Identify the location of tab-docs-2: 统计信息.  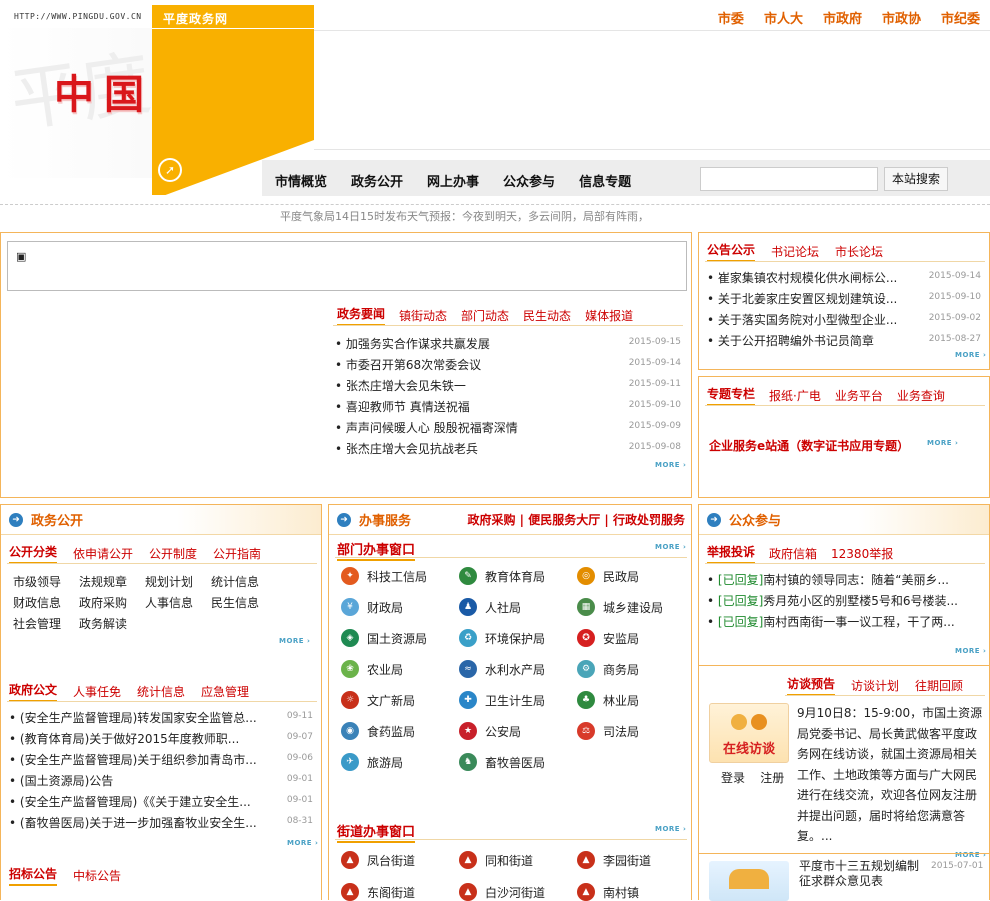
(161, 691).